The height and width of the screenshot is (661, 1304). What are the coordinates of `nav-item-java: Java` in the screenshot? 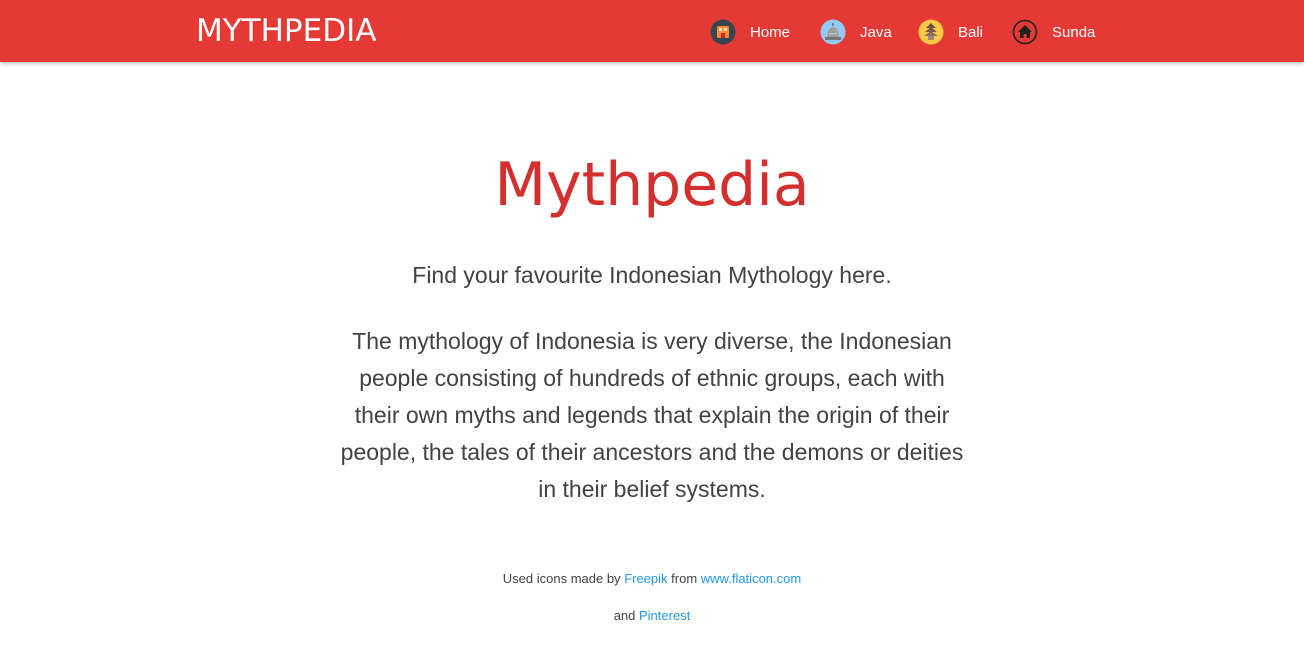 It's located at (856, 32).